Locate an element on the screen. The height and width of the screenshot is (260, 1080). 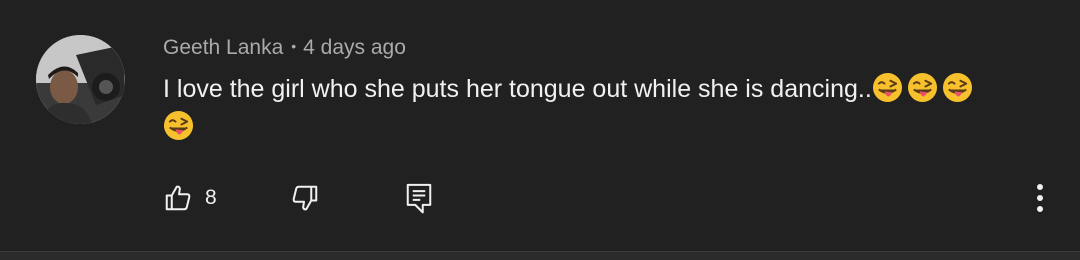
avatar-image is located at coordinates (80, 79).